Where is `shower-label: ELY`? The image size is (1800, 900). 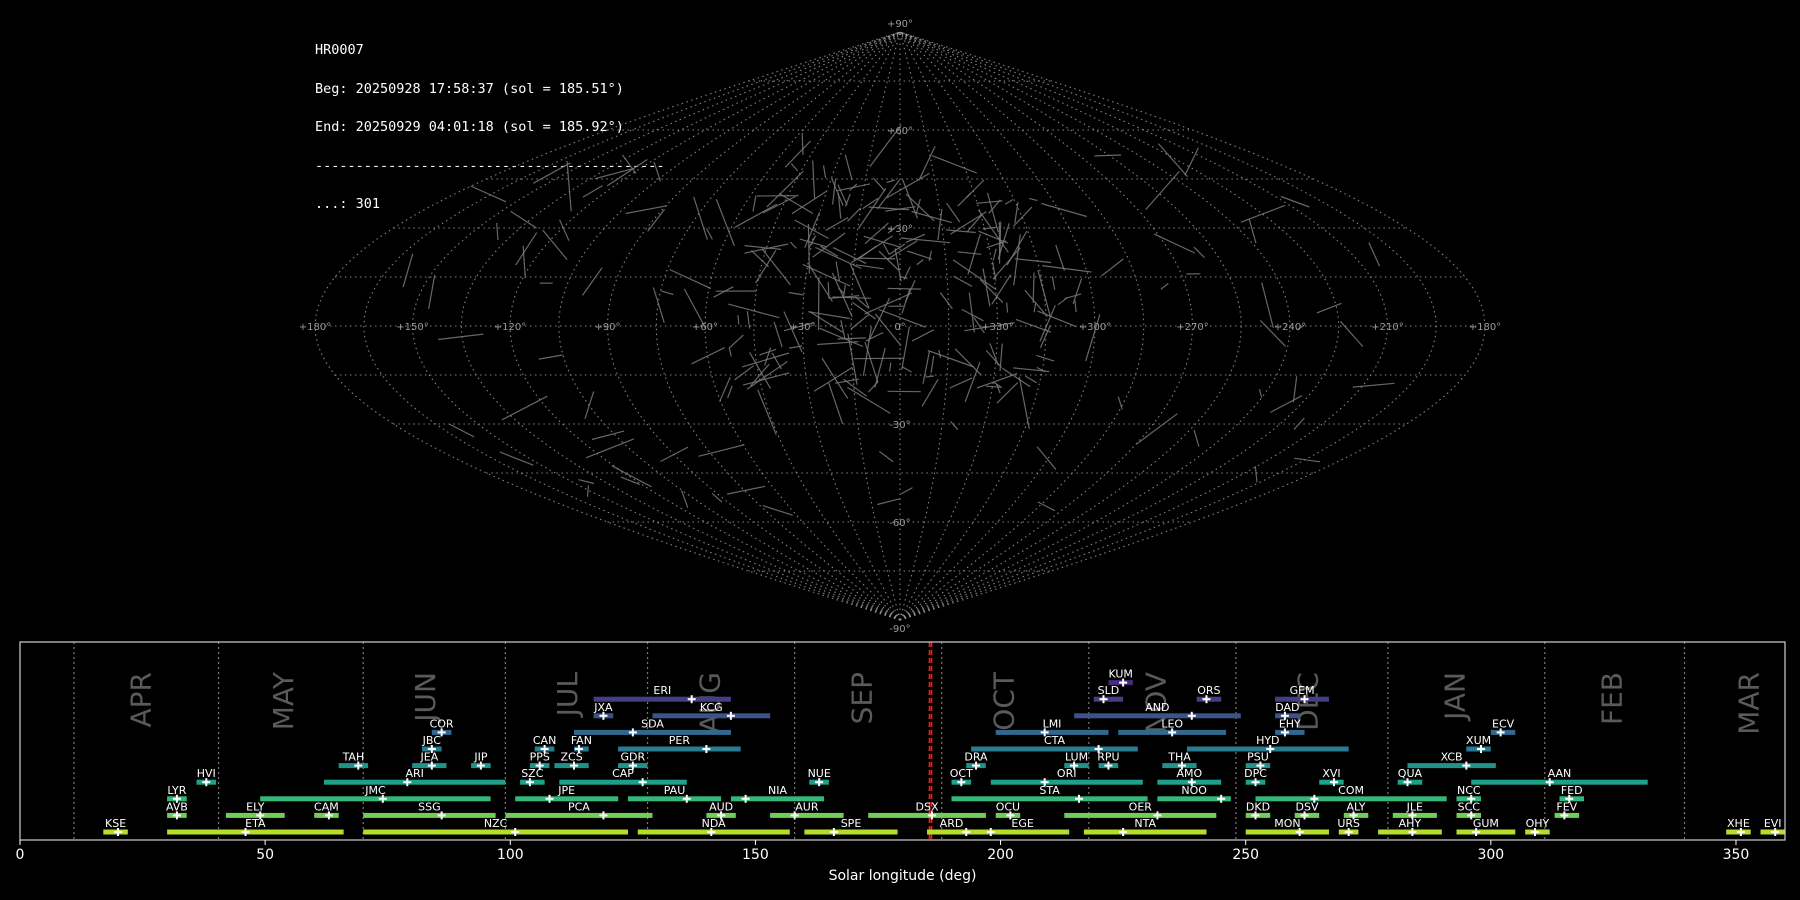 shower-label: ELY is located at coordinates (255, 806).